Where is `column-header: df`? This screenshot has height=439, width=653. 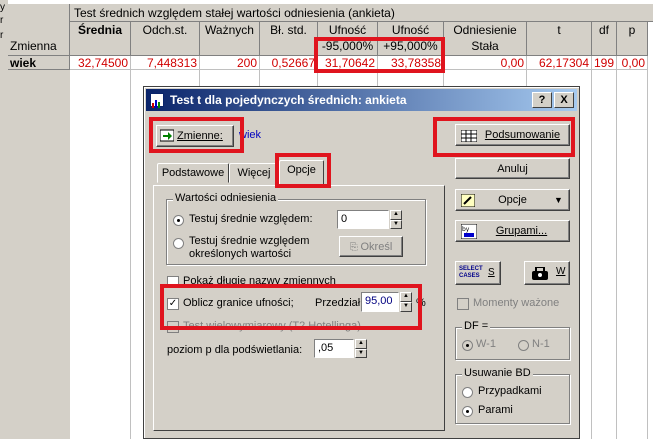 column-header: df is located at coordinates (604, 39).